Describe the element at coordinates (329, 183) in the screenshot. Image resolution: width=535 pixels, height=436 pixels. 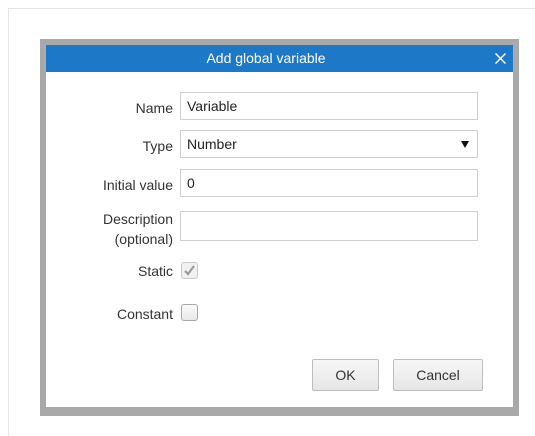
I see `initial-value-input: 0` at that location.